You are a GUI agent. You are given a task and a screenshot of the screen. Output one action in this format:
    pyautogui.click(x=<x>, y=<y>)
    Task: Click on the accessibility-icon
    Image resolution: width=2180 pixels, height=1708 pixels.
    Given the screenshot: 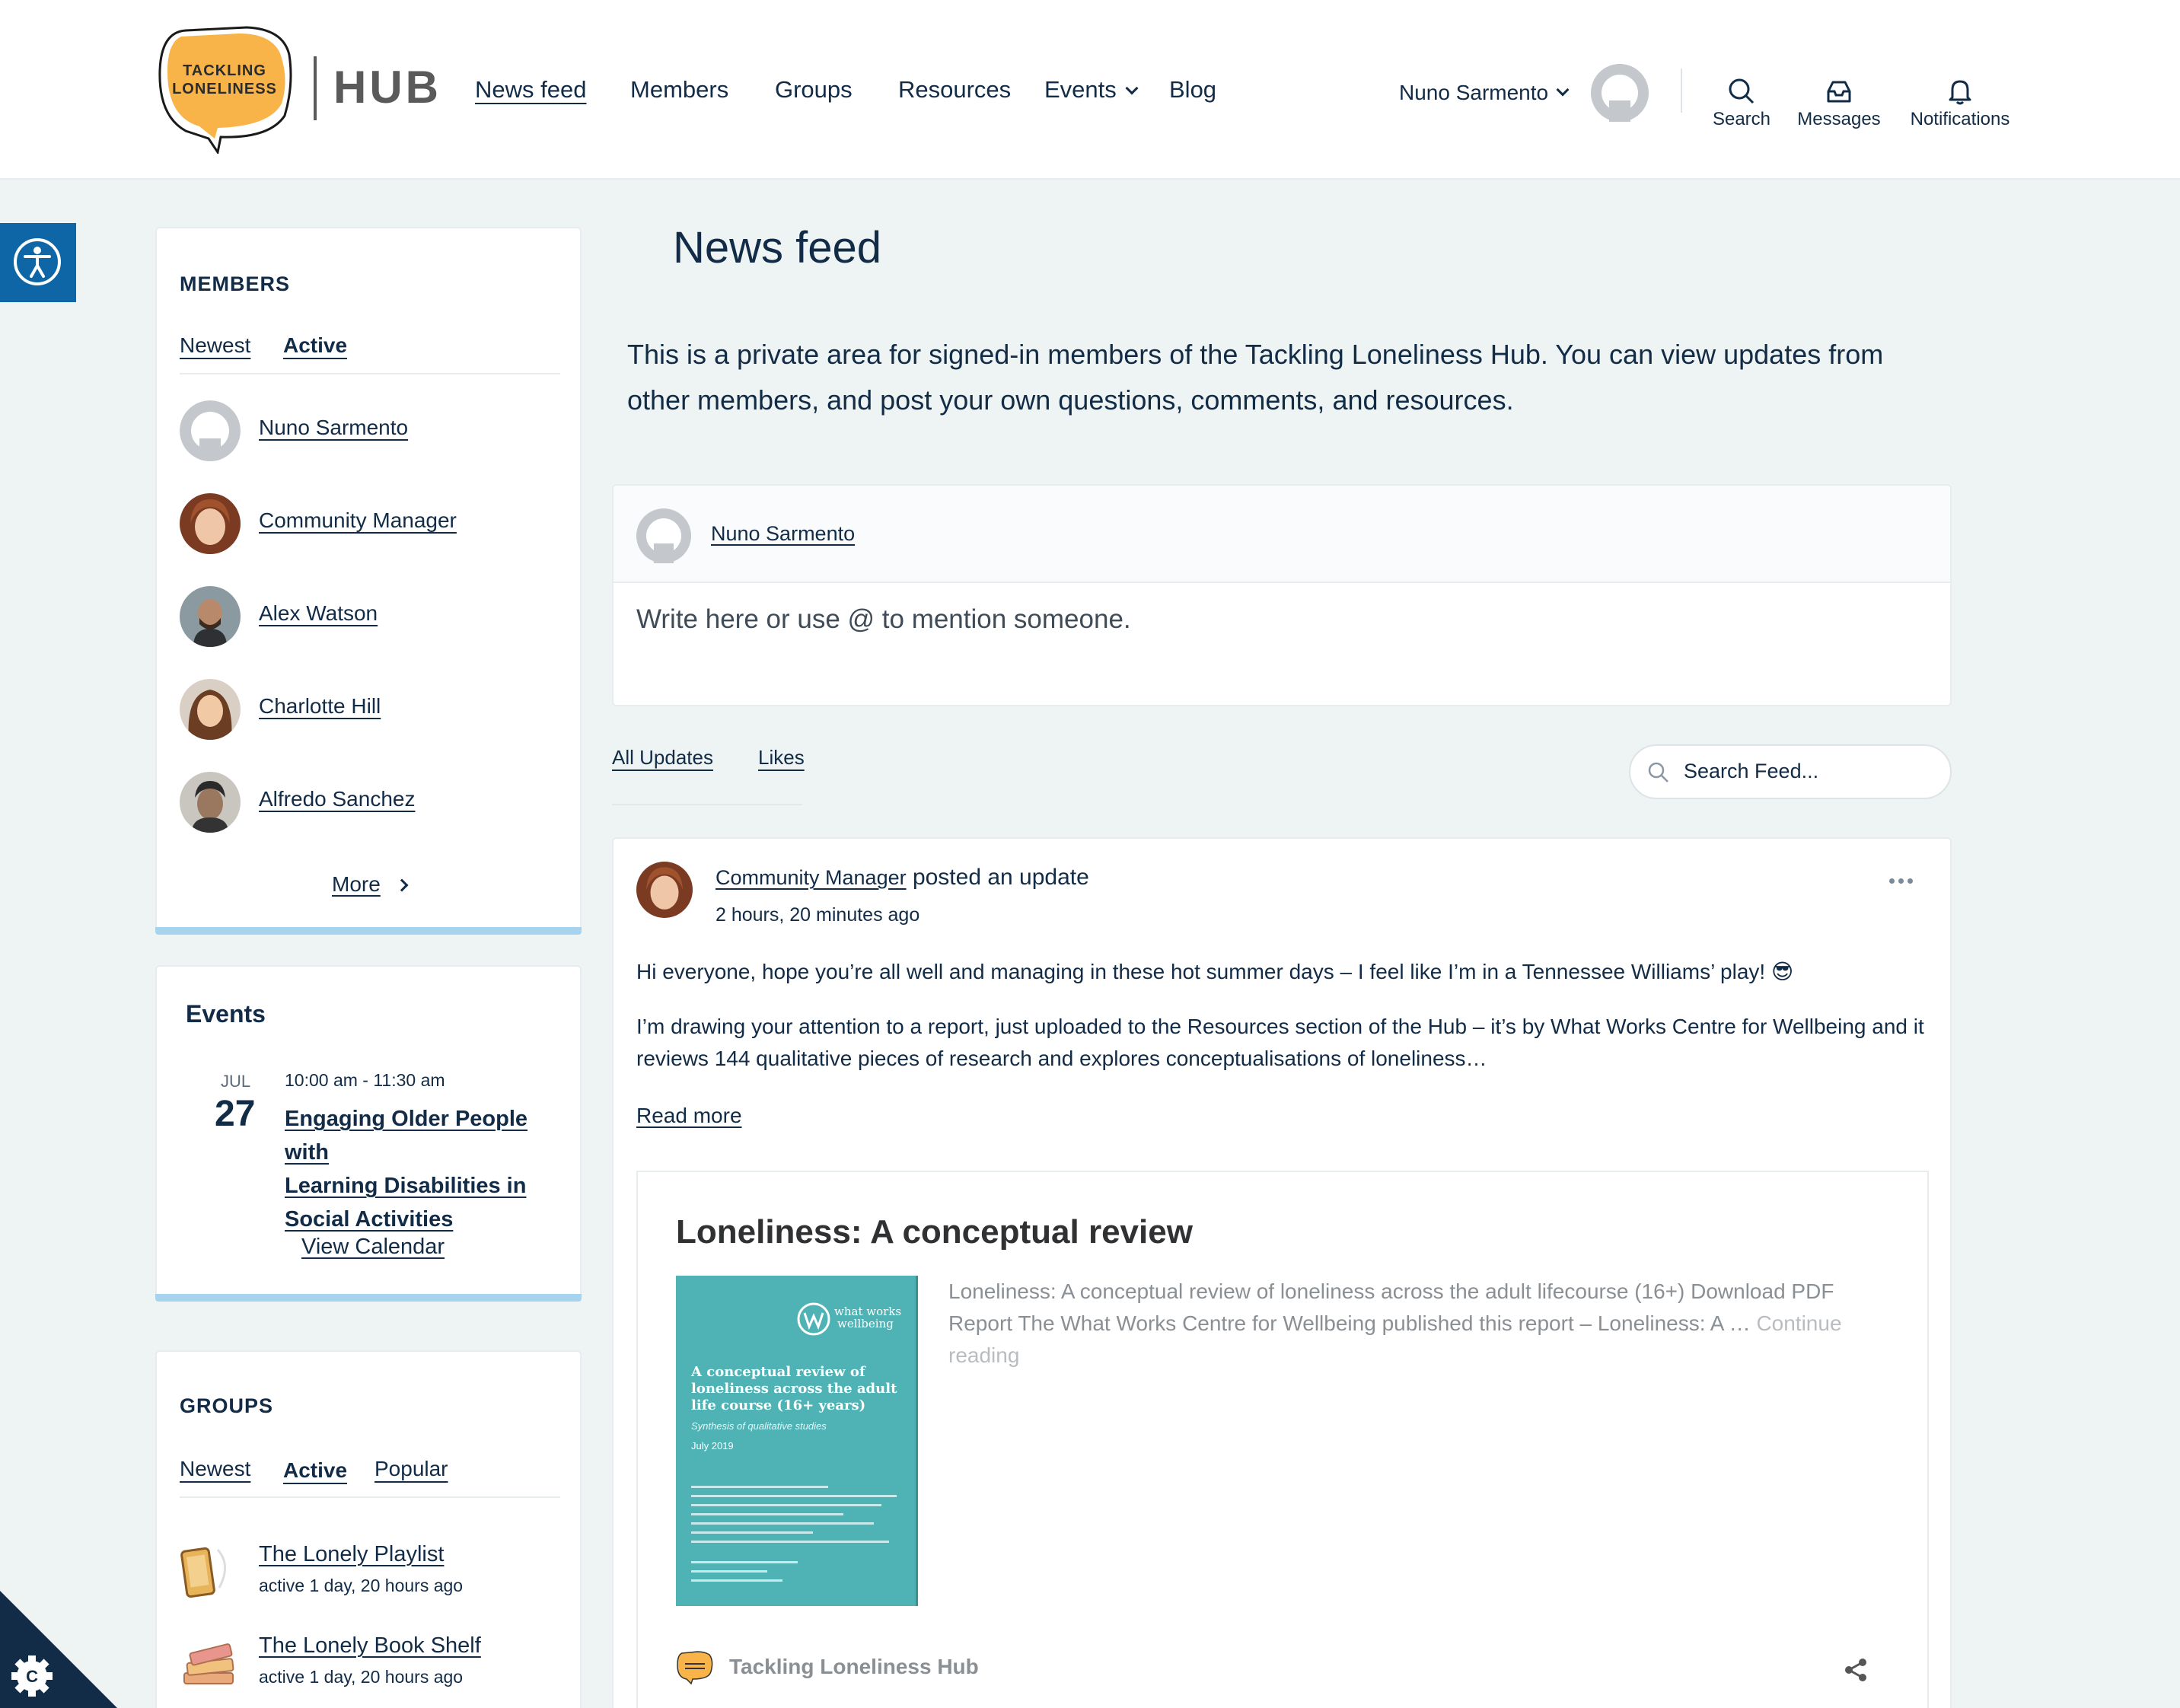 What is the action you would take?
    pyautogui.click(x=37, y=261)
    